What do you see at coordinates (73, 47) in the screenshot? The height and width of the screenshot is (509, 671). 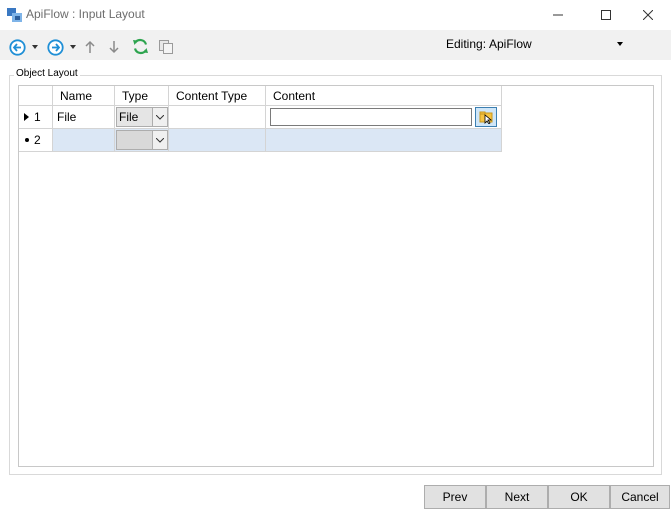 I see `forward-dropdown-icon` at bounding box center [73, 47].